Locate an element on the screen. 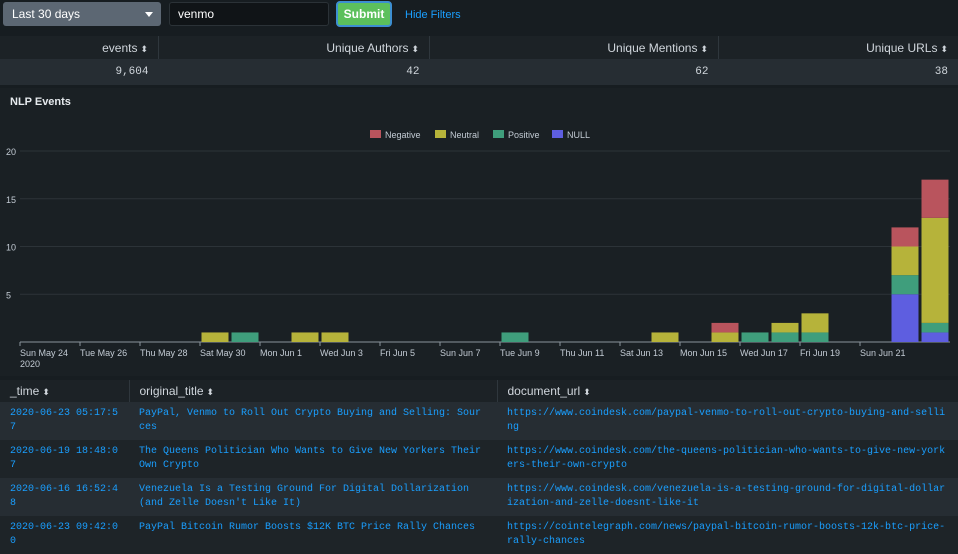 Image resolution: width=958 pixels, height=554 pixels. filter-bar: Last 30 days Submit Hide Filters is located at coordinates (479, 17).